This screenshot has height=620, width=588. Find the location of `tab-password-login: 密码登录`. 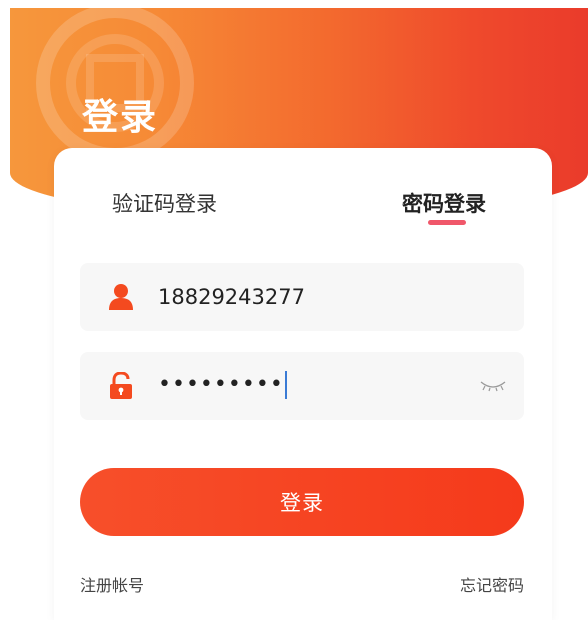

tab-password-login: 密码登录 is located at coordinates (444, 203).